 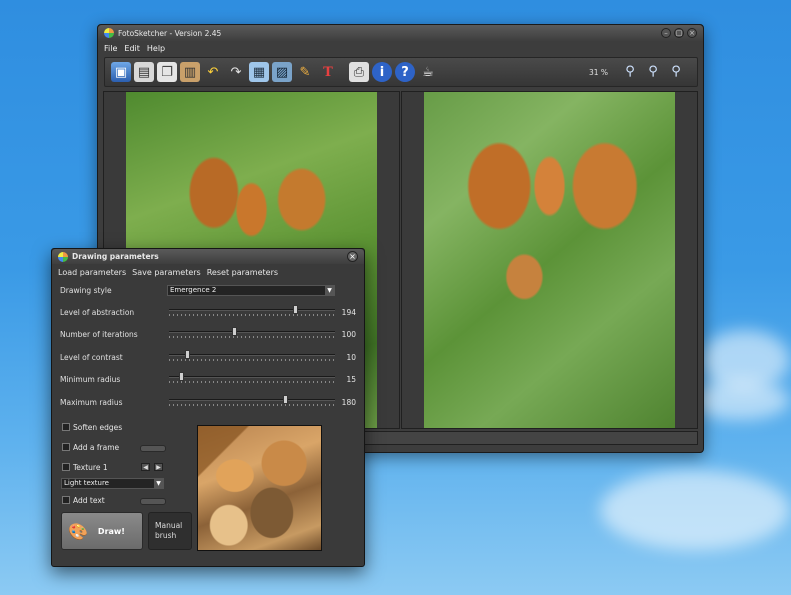 I want to click on texture-checkbox, so click(x=66, y=467).